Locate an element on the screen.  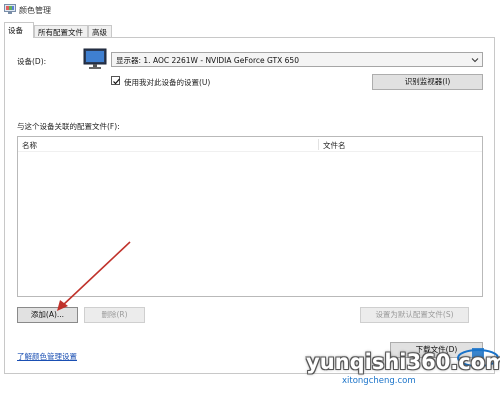
tab-strip: 设备 所有配置文件 高级 is located at coordinates (250, 30).